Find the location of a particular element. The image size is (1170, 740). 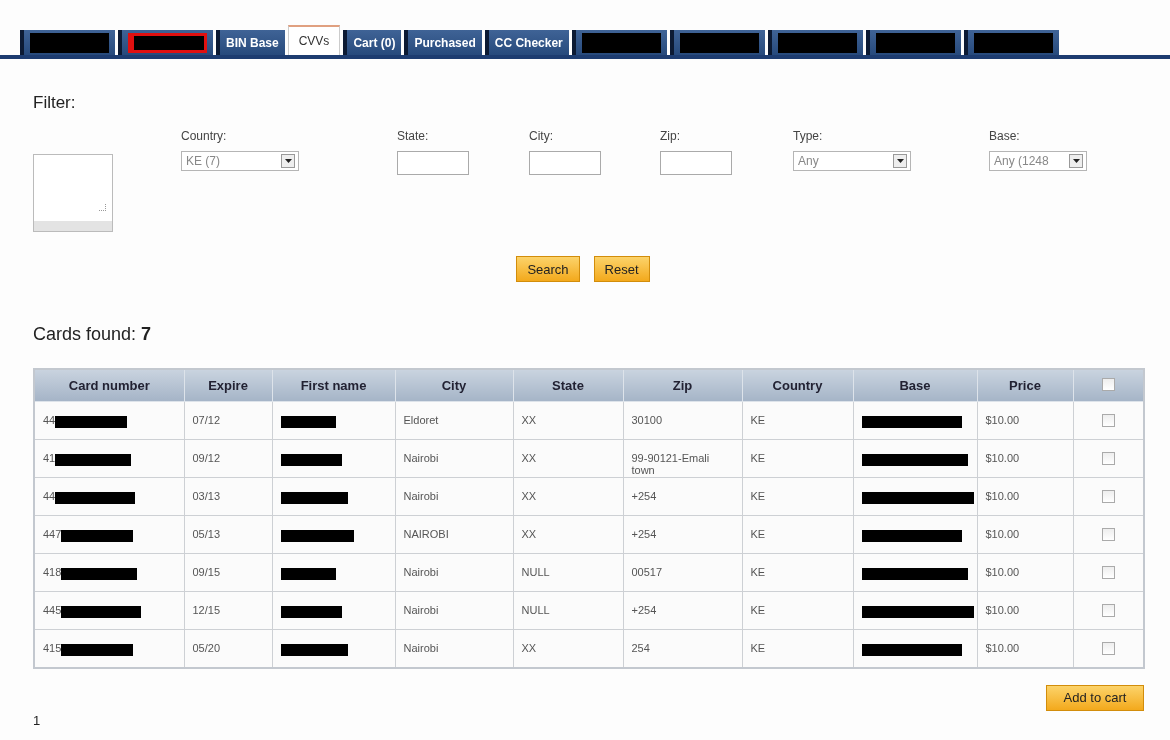

column-header: Zip is located at coordinates (682, 385).